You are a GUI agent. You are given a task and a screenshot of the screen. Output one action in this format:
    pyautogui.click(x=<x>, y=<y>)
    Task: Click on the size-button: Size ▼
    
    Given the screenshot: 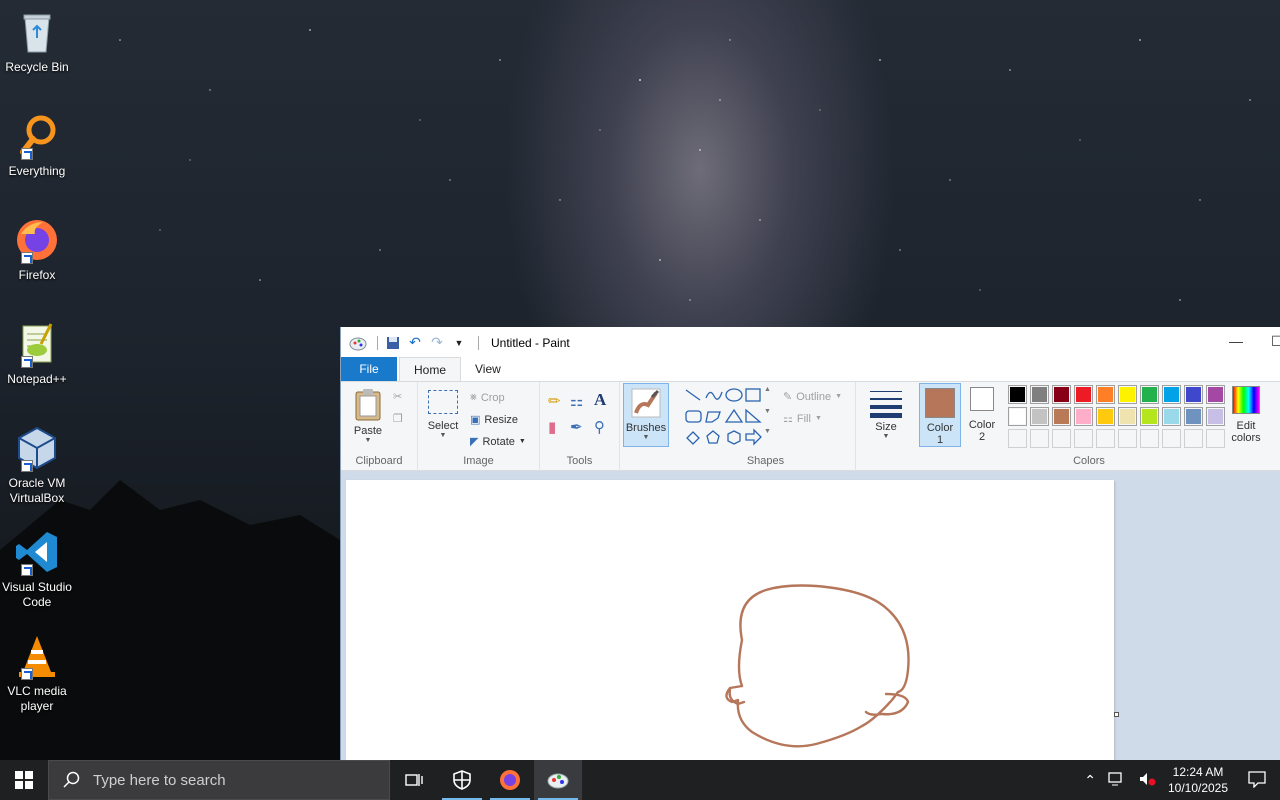 What is the action you would take?
    pyautogui.click(x=886, y=414)
    